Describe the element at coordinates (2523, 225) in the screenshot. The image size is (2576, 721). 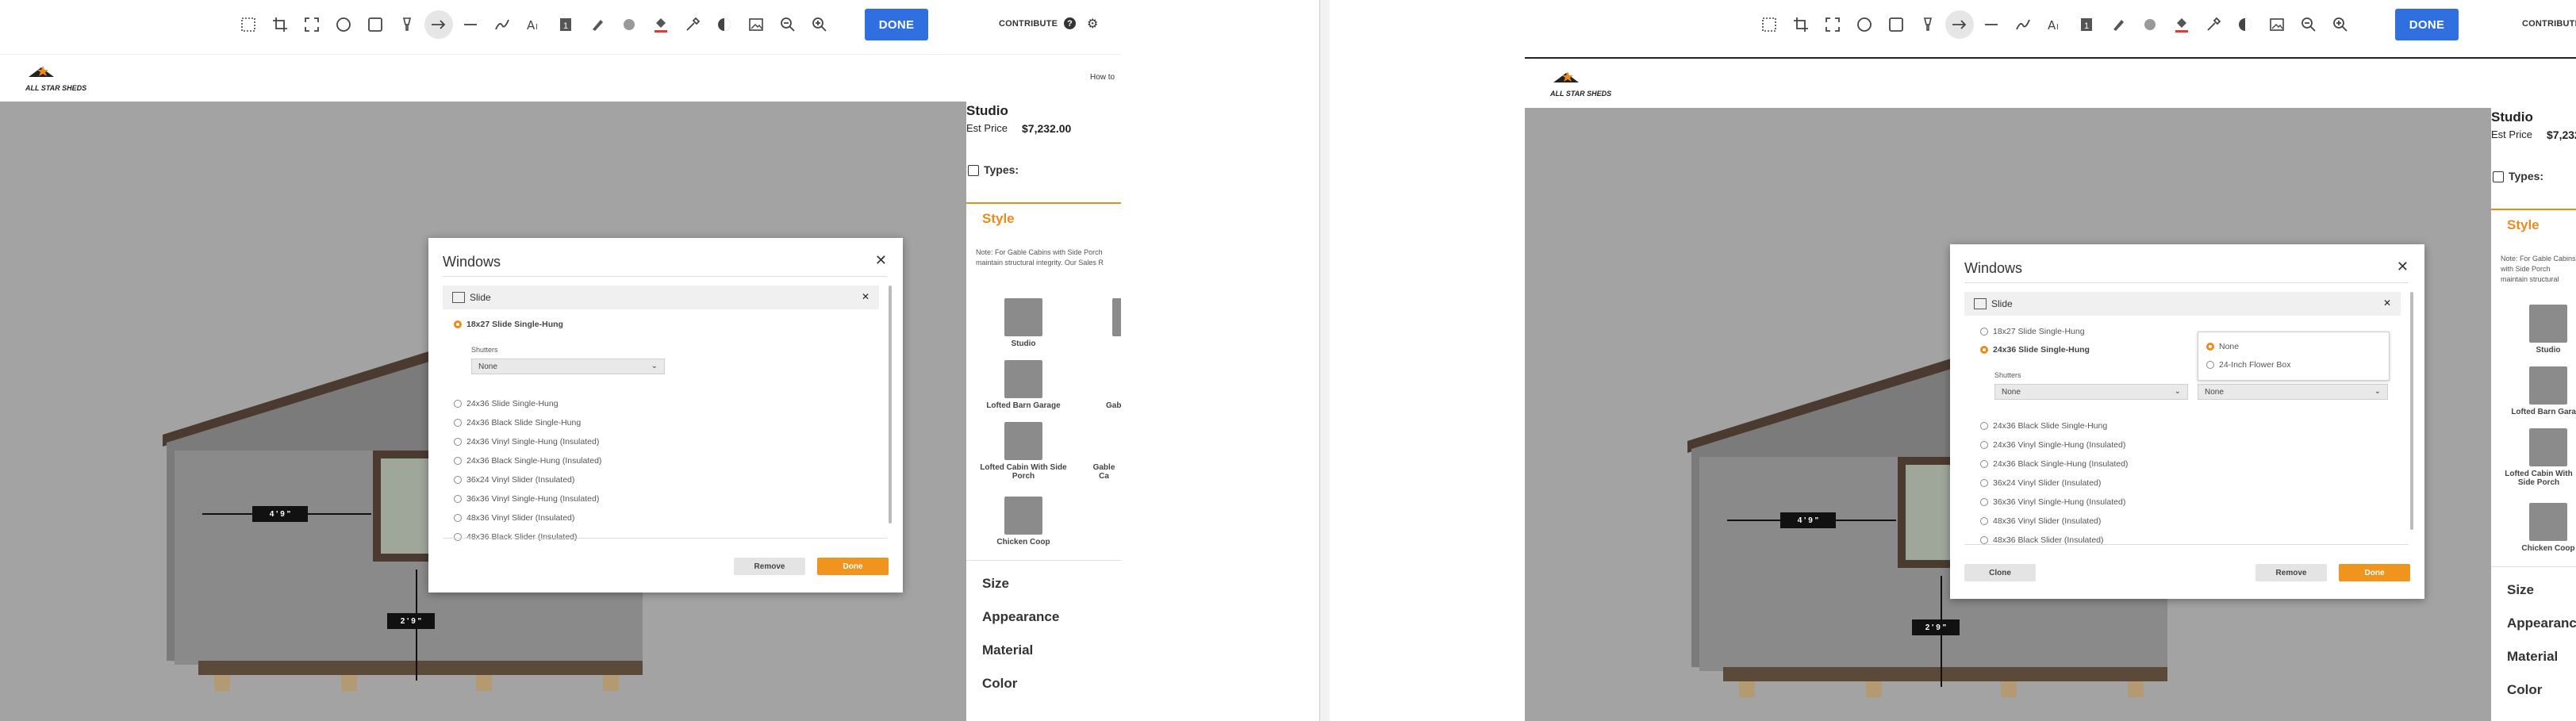
I see `style-section-header-2: Style` at that location.